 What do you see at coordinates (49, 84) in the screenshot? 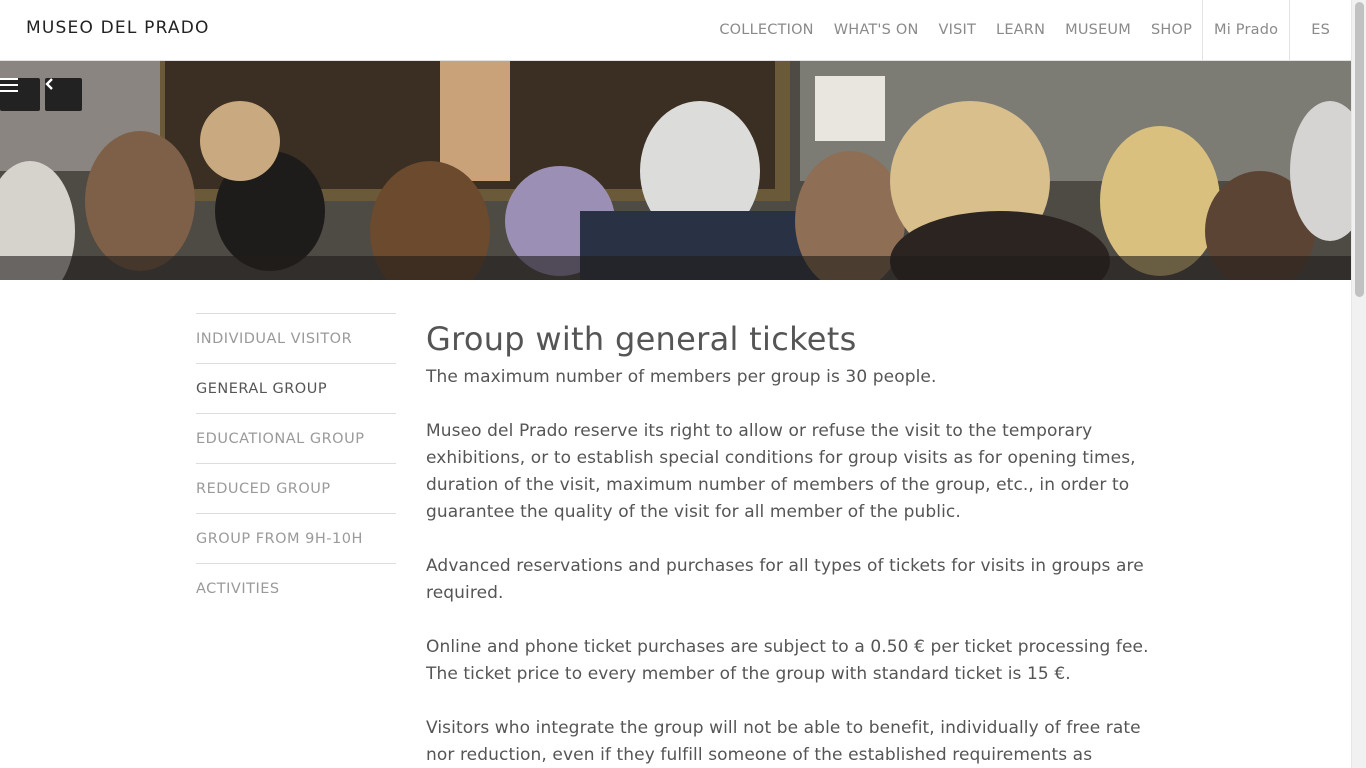
I see `chevron-left-icon` at bounding box center [49, 84].